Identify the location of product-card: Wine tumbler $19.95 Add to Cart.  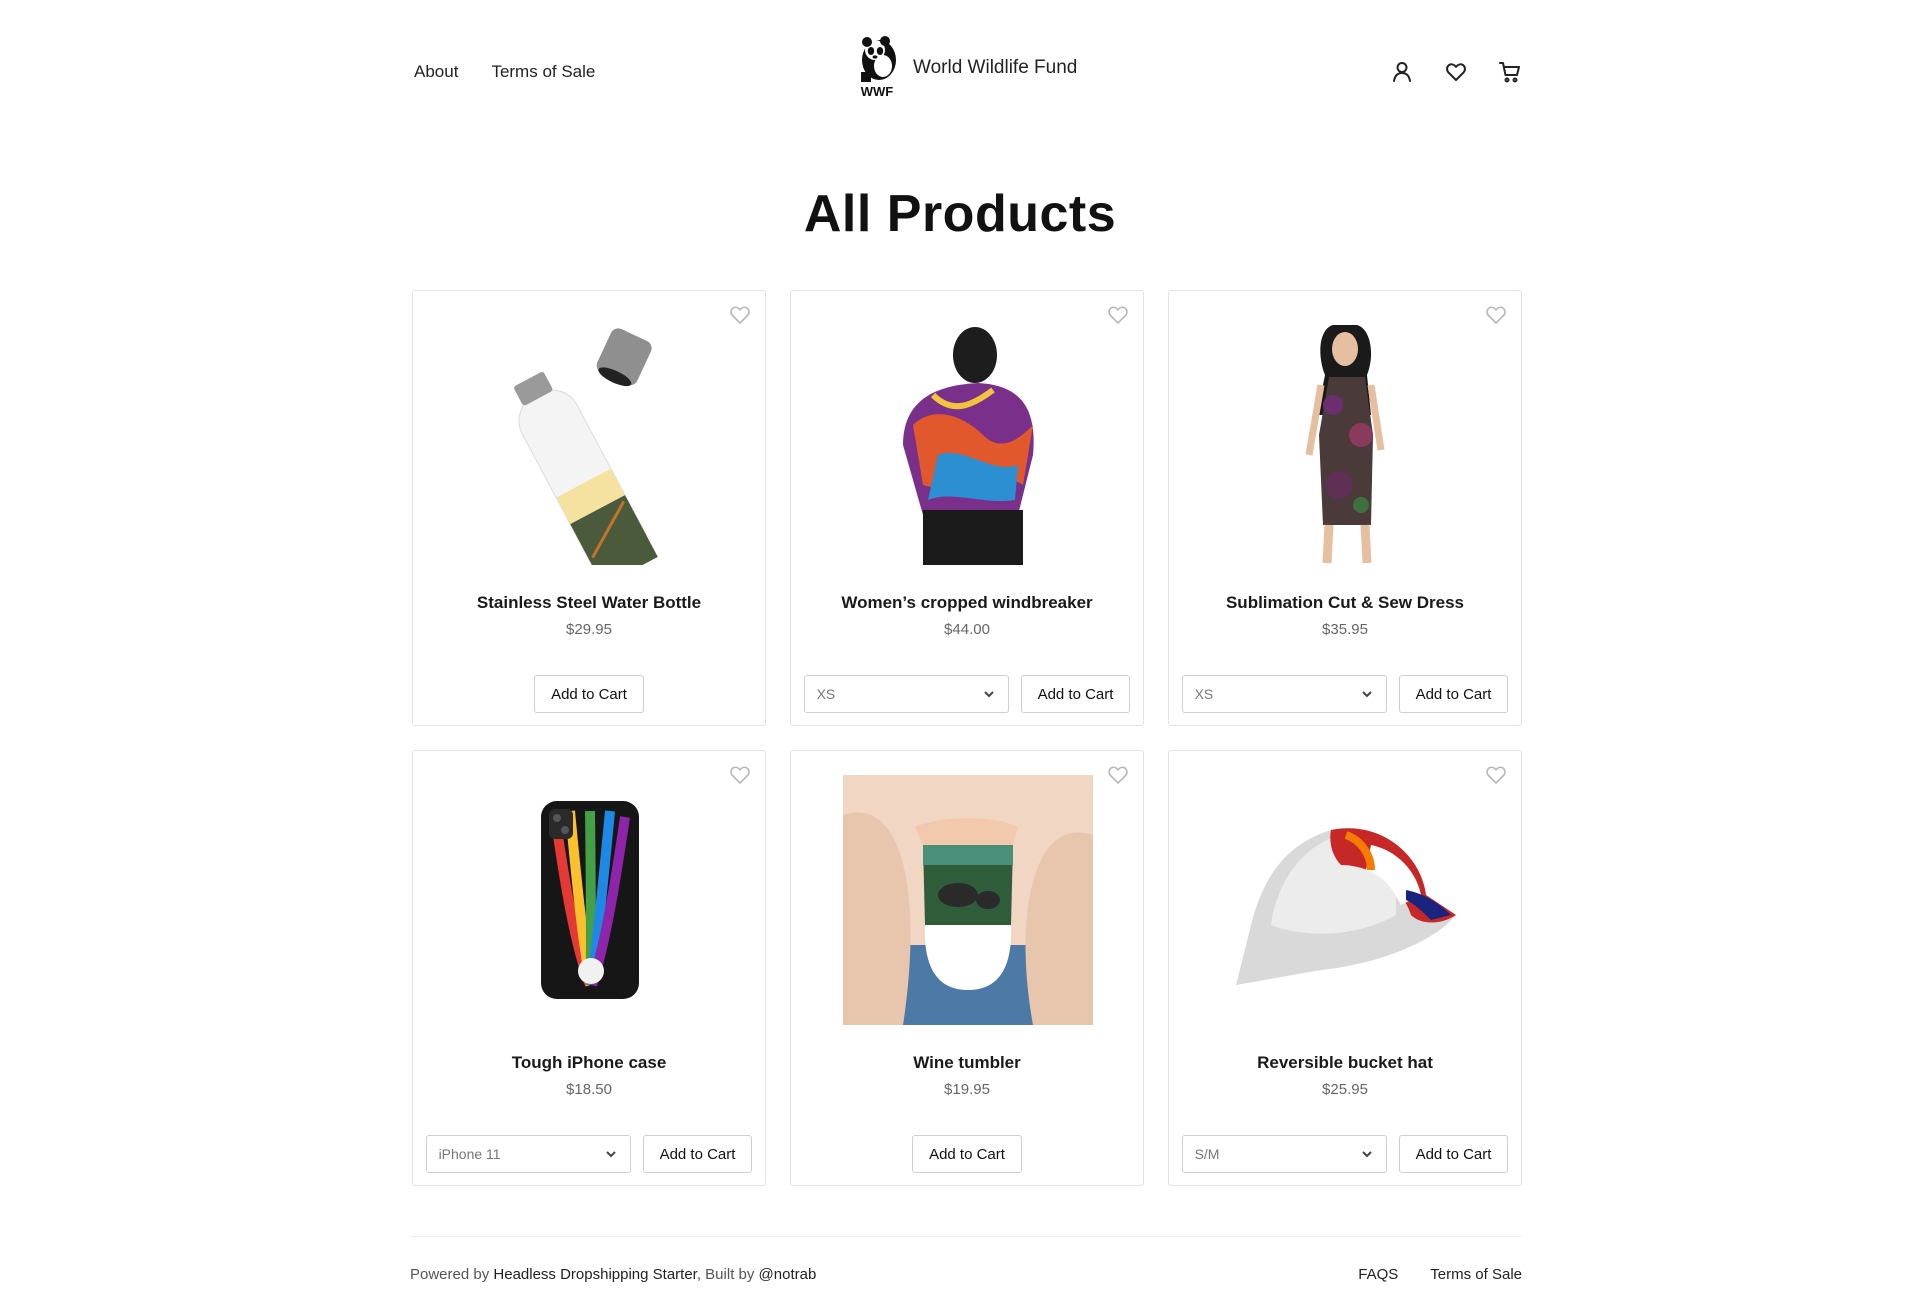
(967, 968).